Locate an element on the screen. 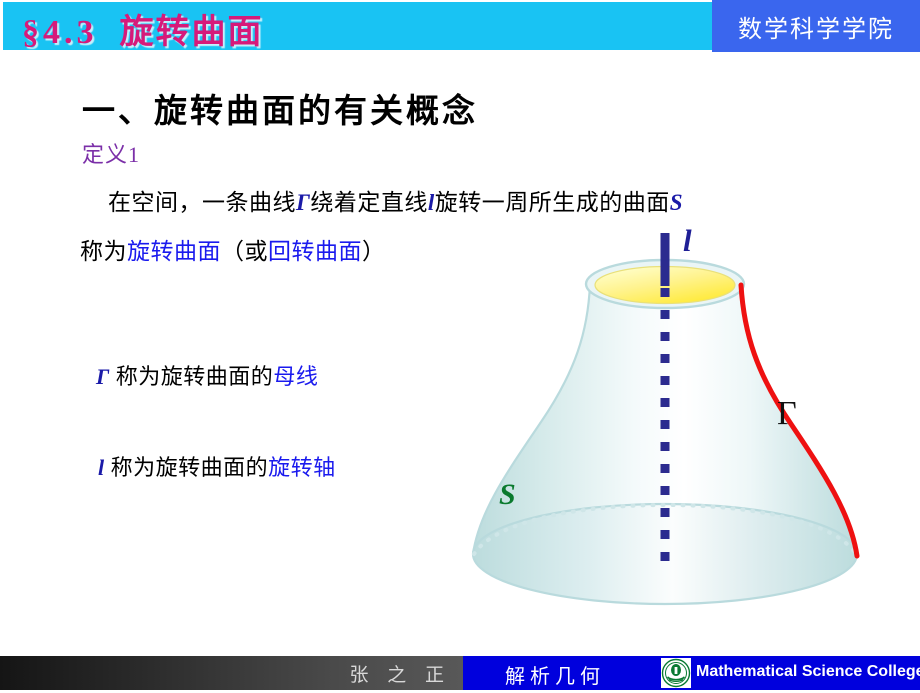 The height and width of the screenshot is (693, 920). definition2-part3: ） is located at coordinates (374, 251).